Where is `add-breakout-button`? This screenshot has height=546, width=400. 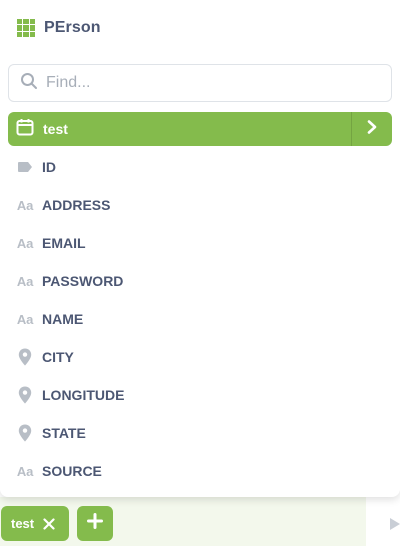
add-breakout-button is located at coordinates (95, 523).